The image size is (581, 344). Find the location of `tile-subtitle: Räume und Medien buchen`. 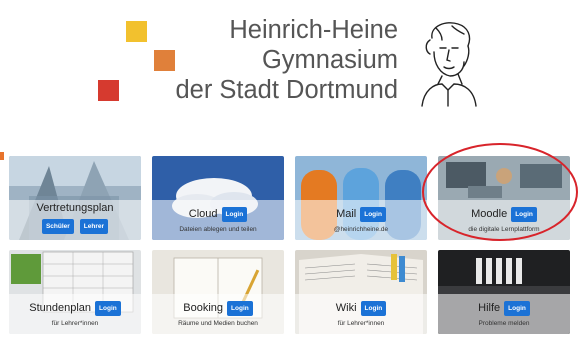

tile-subtitle: Räume und Medien buchen is located at coordinates (218, 323).